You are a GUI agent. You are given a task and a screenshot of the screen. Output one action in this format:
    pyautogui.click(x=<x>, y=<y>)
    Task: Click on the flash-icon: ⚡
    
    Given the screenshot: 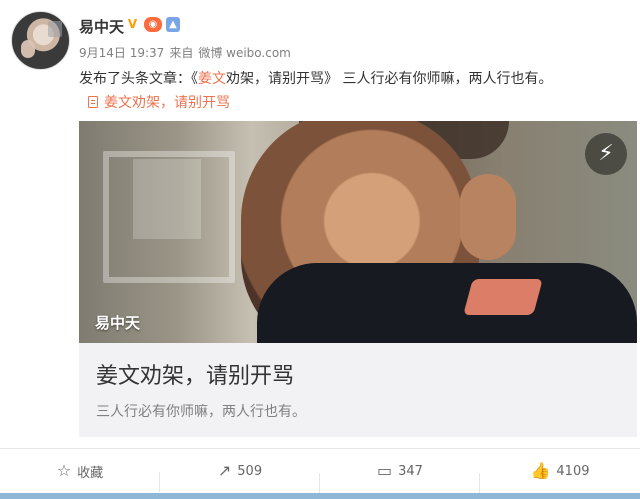 What is the action you would take?
    pyautogui.click(x=606, y=154)
    